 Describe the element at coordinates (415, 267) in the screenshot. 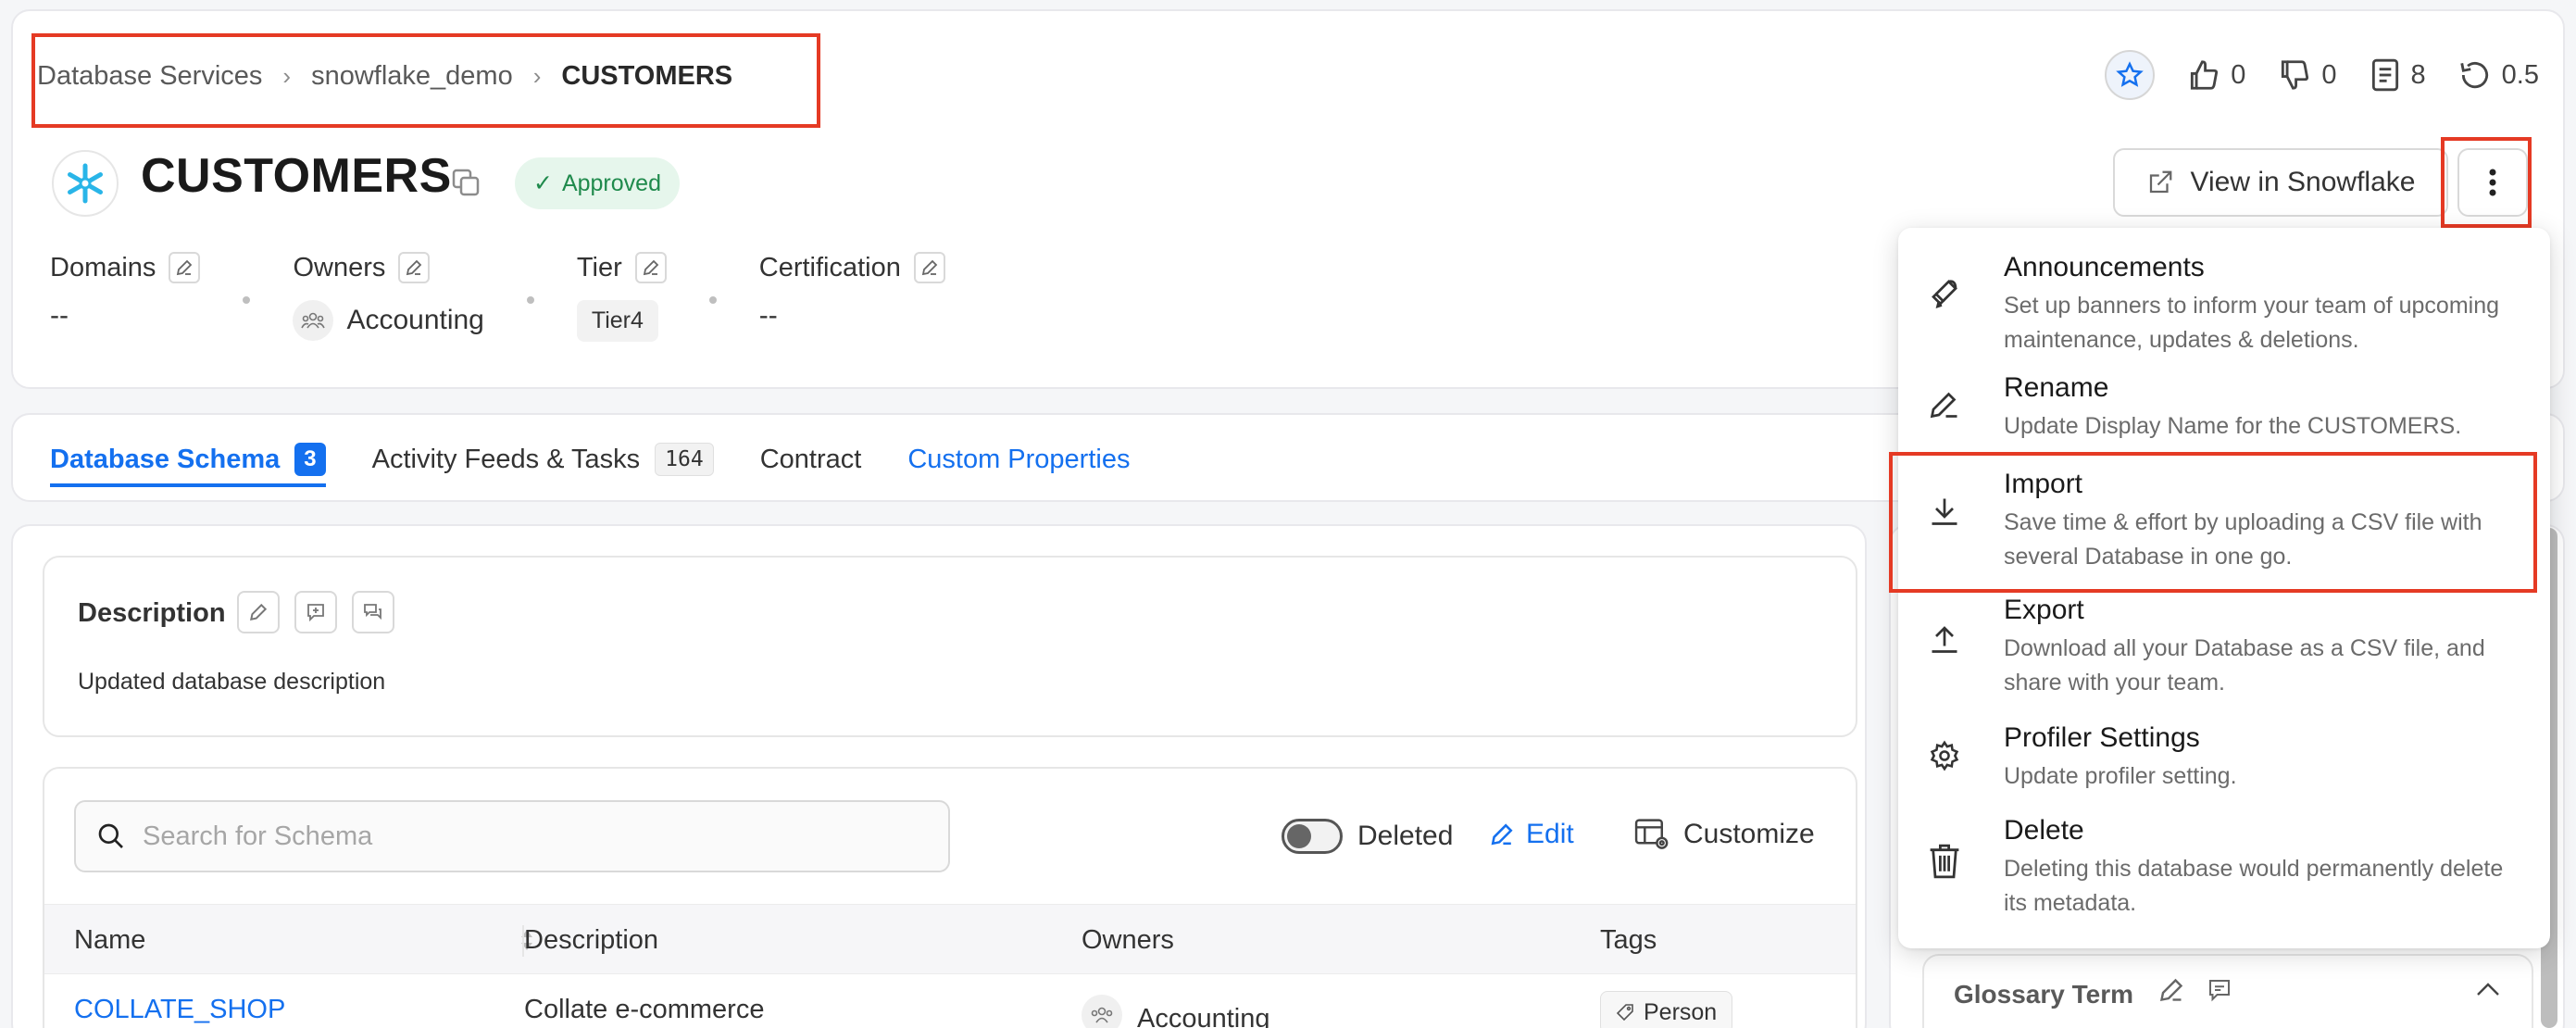

I see `edit-owners-icon` at that location.